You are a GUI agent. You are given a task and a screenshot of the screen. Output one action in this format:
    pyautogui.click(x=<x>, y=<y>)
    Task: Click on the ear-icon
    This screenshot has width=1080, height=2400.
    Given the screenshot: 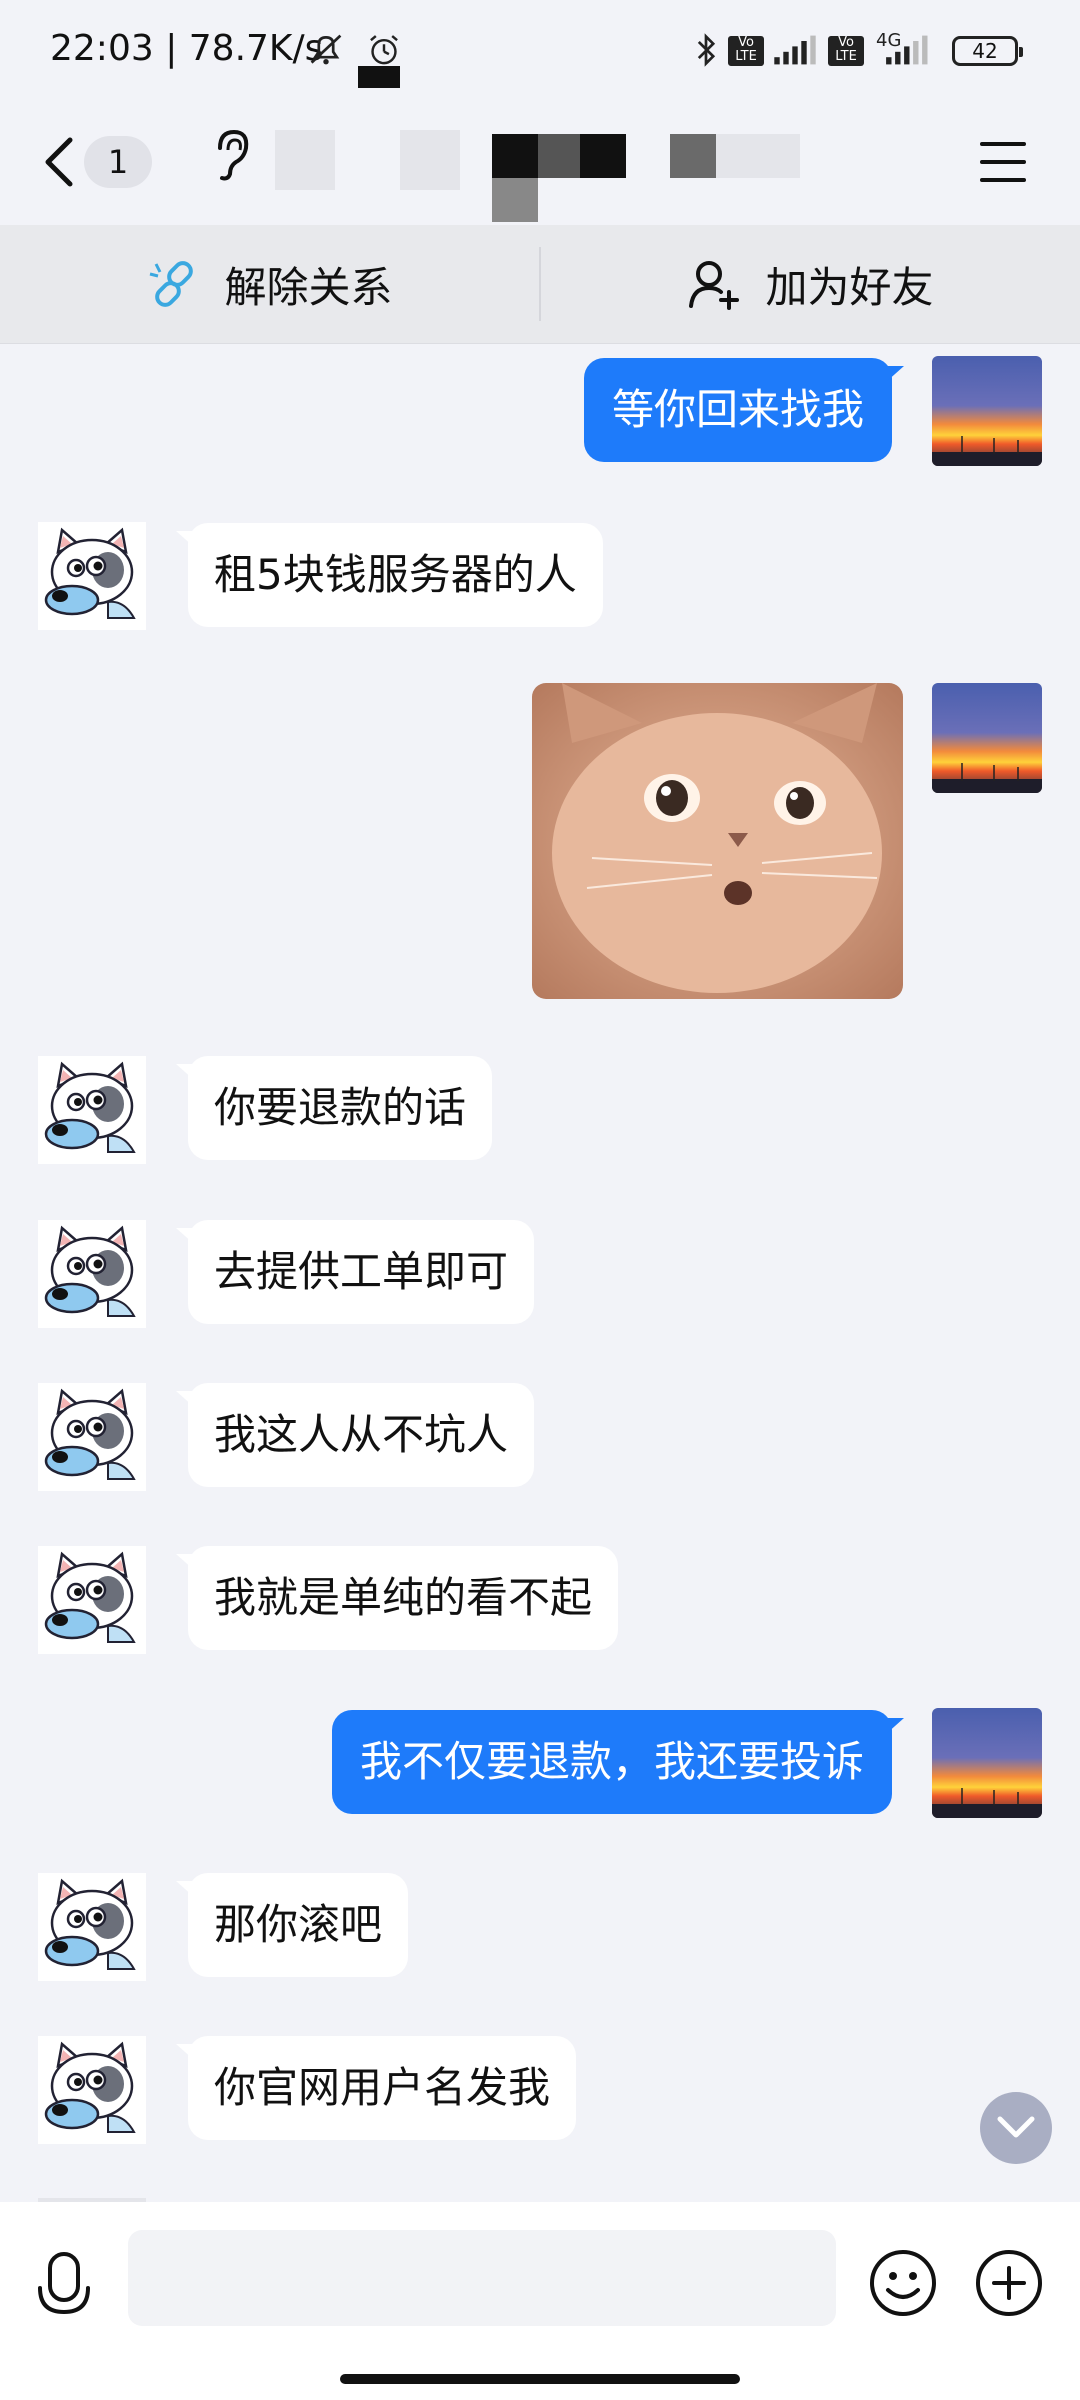 What is the action you would take?
    pyautogui.click(x=232, y=156)
    